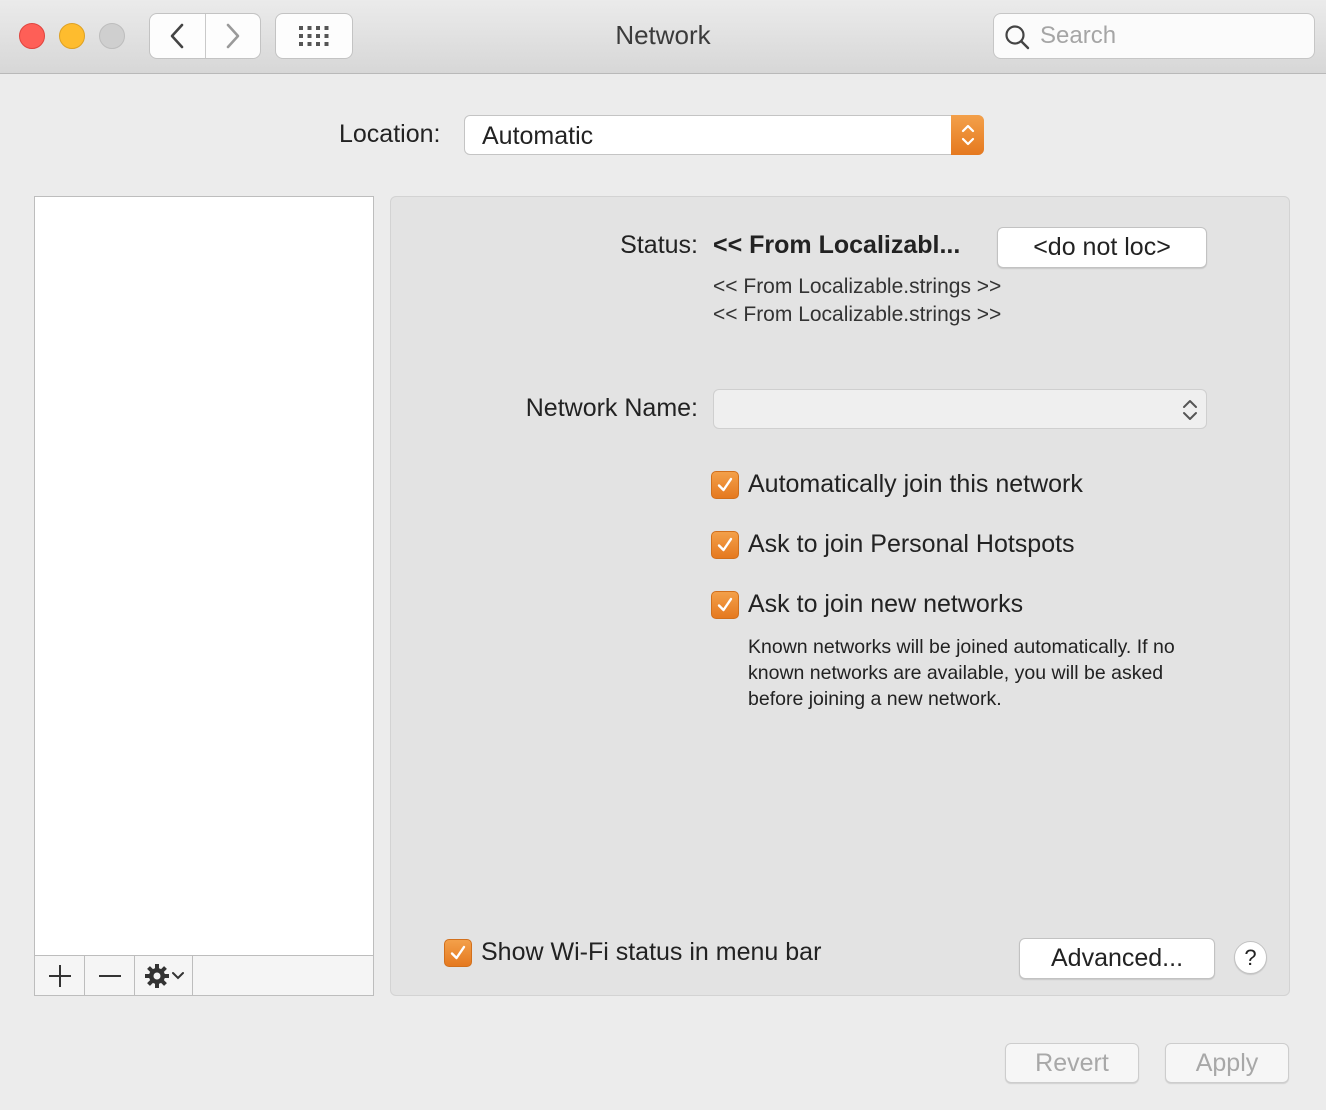  I want to click on revert-button: Revert, so click(1072, 1063).